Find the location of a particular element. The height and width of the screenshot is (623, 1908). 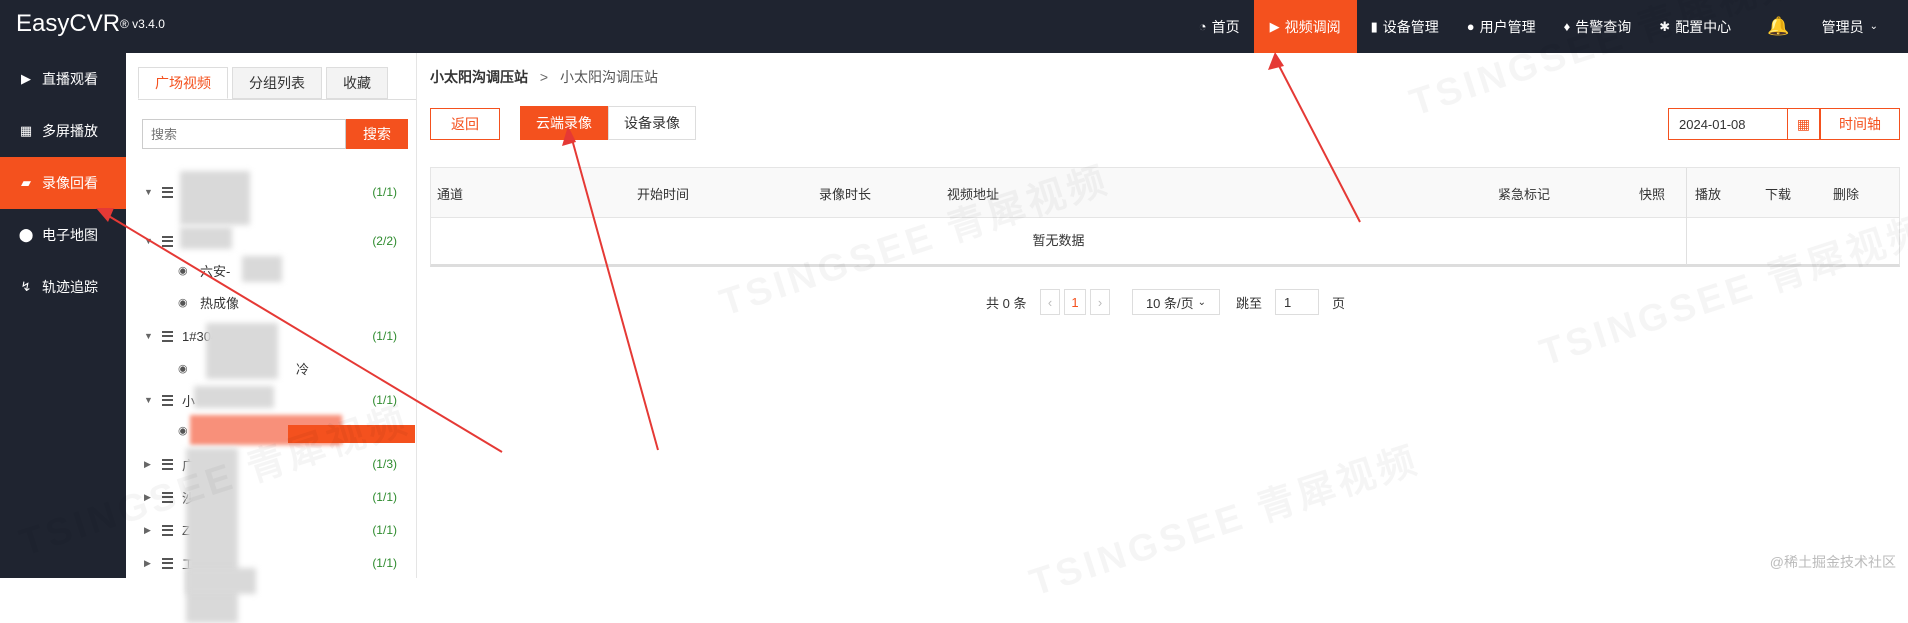

play-icon: ▶ is located at coordinates (26, 79).